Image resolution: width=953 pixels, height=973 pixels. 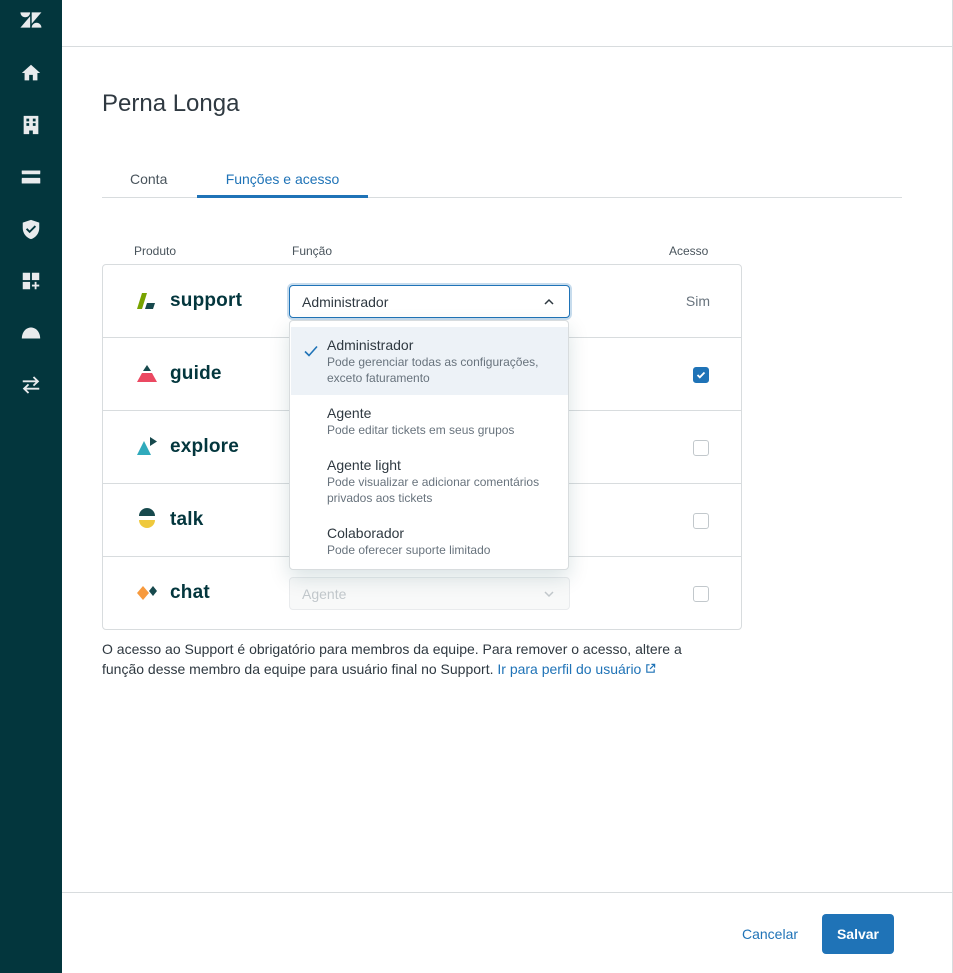 What do you see at coordinates (31, 486) in the screenshot?
I see `sidebar` at bounding box center [31, 486].